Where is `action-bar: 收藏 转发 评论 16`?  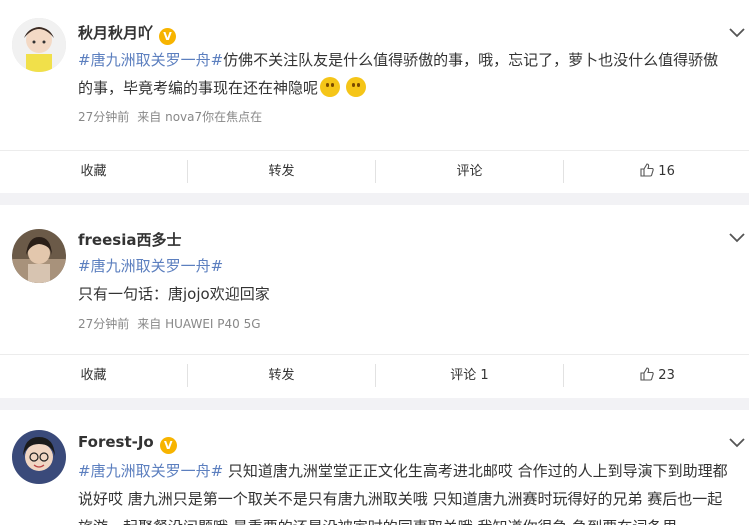
action-bar: 收藏 转发 评论 16 is located at coordinates (374, 171).